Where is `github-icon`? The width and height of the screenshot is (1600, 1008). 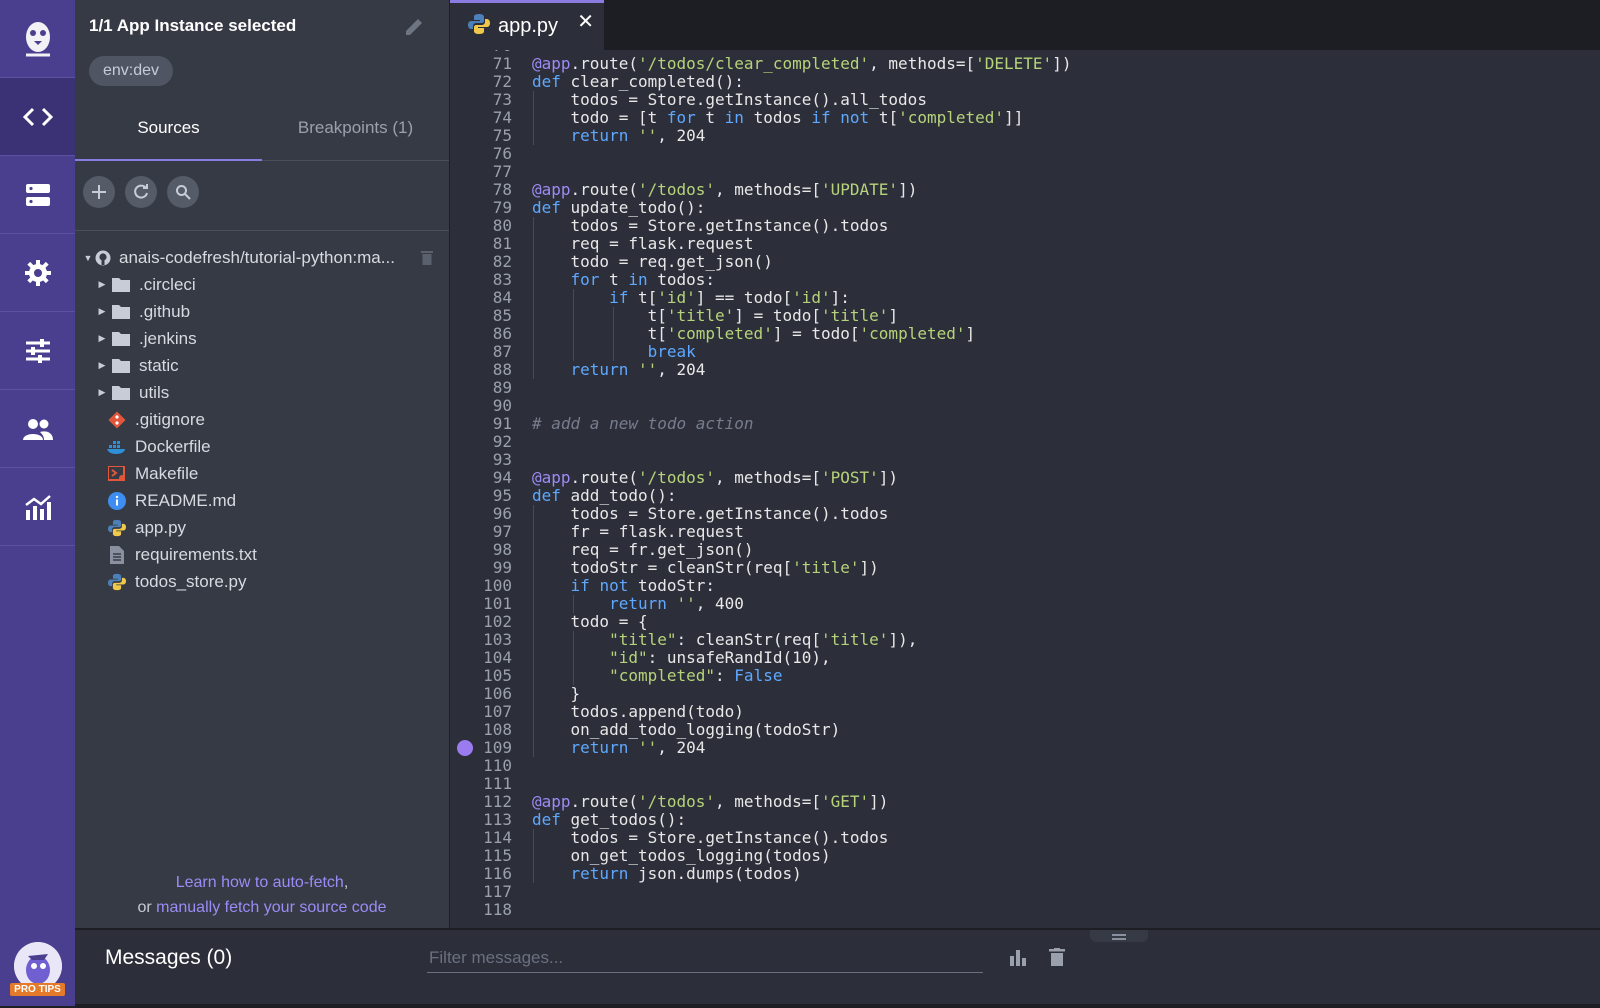 github-icon is located at coordinates (103, 258).